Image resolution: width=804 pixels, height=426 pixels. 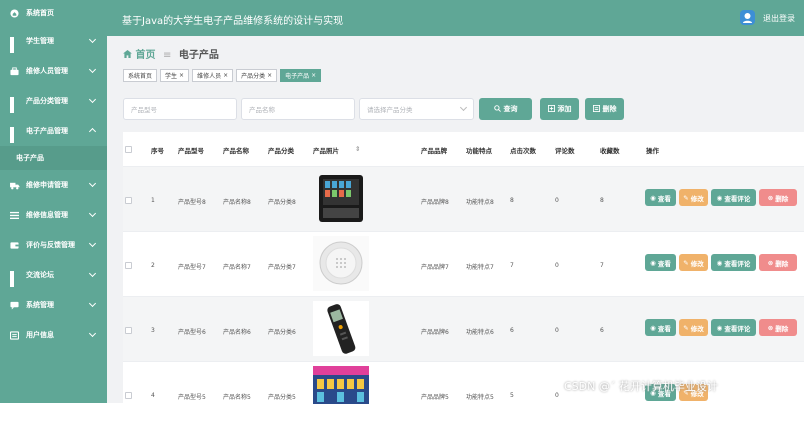 What do you see at coordinates (175, 75) in the screenshot?
I see `tag-students: 学生 ×` at bounding box center [175, 75].